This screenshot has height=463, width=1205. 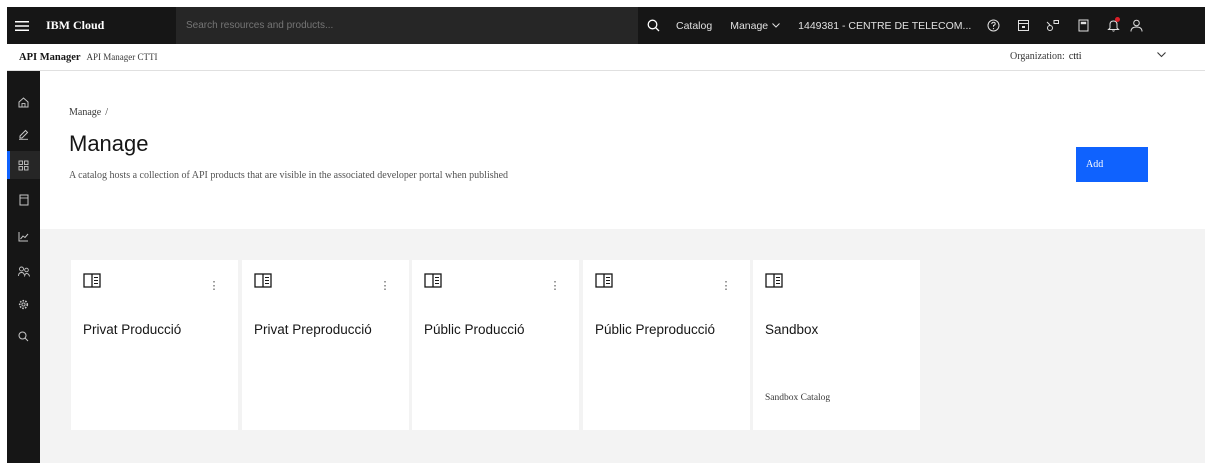 What do you see at coordinates (1037, 56) in the screenshot?
I see `organization-label: Organization:` at bounding box center [1037, 56].